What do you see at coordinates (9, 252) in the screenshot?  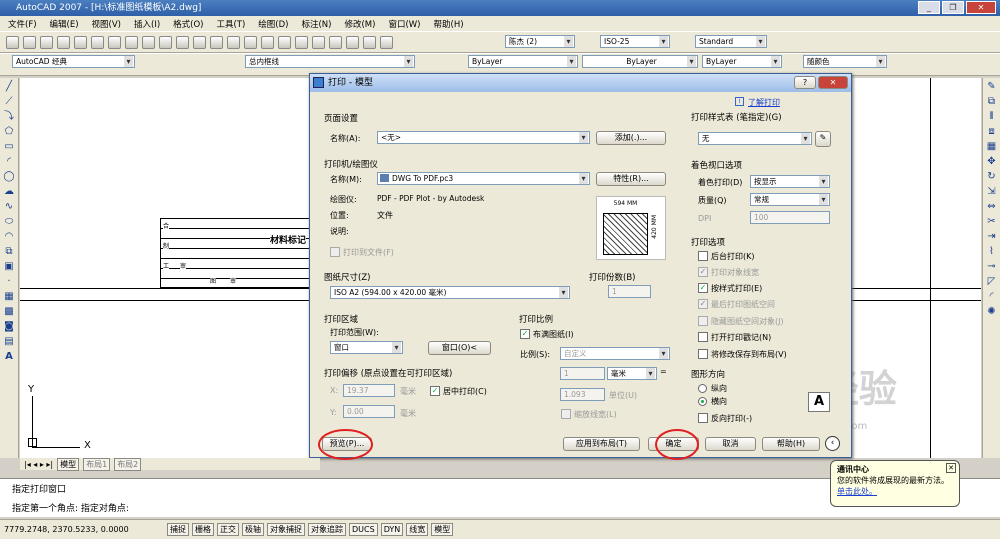 I see `insert-block-icon: ⧉` at bounding box center [9, 252].